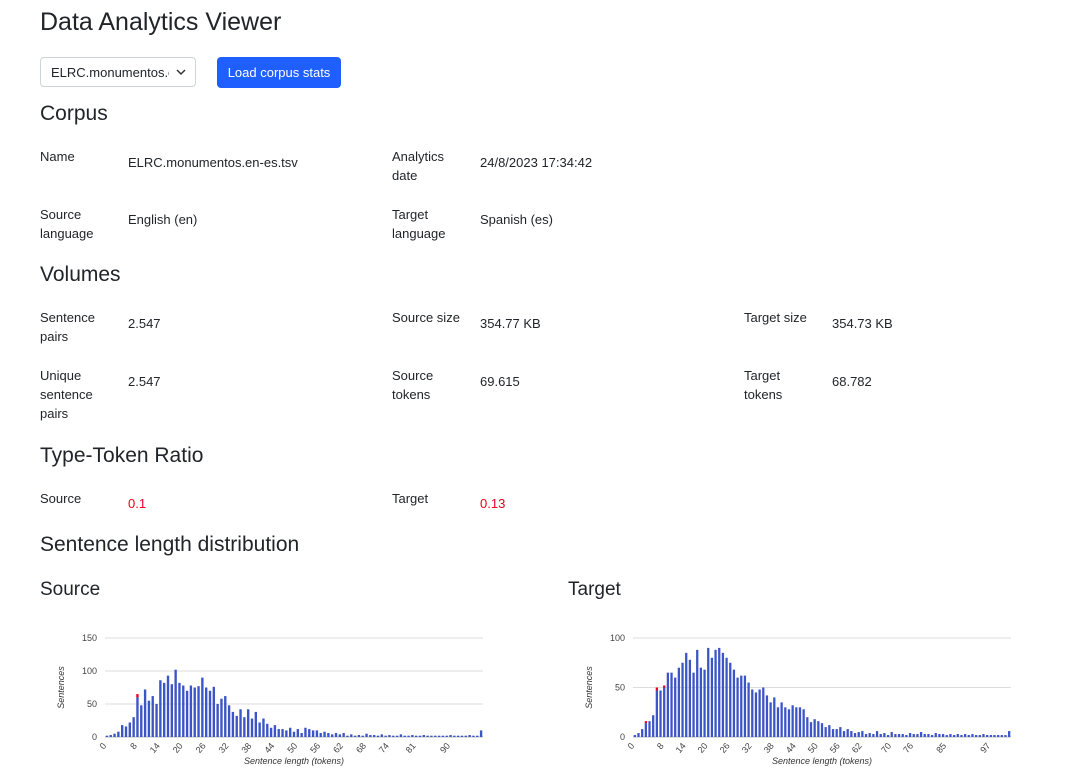  What do you see at coordinates (419, 224) in the screenshot?
I see `target-language-label: Target language` at bounding box center [419, 224].